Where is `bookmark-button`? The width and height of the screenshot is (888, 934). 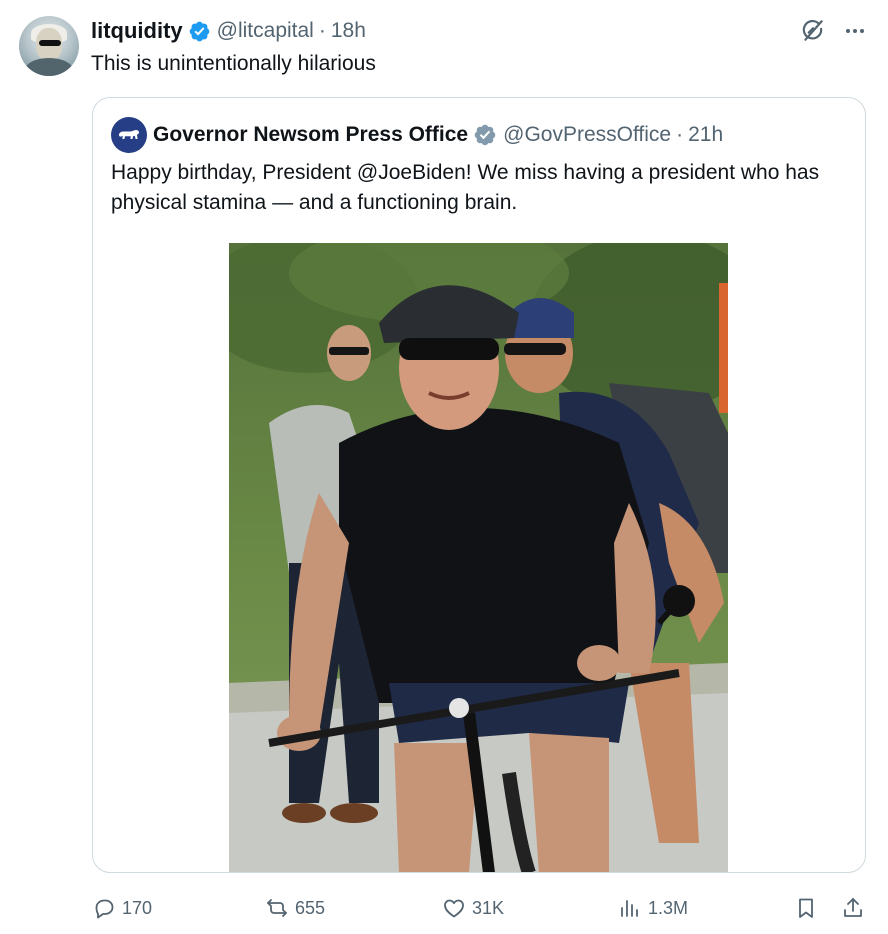 bookmark-button is located at coordinates (806, 908).